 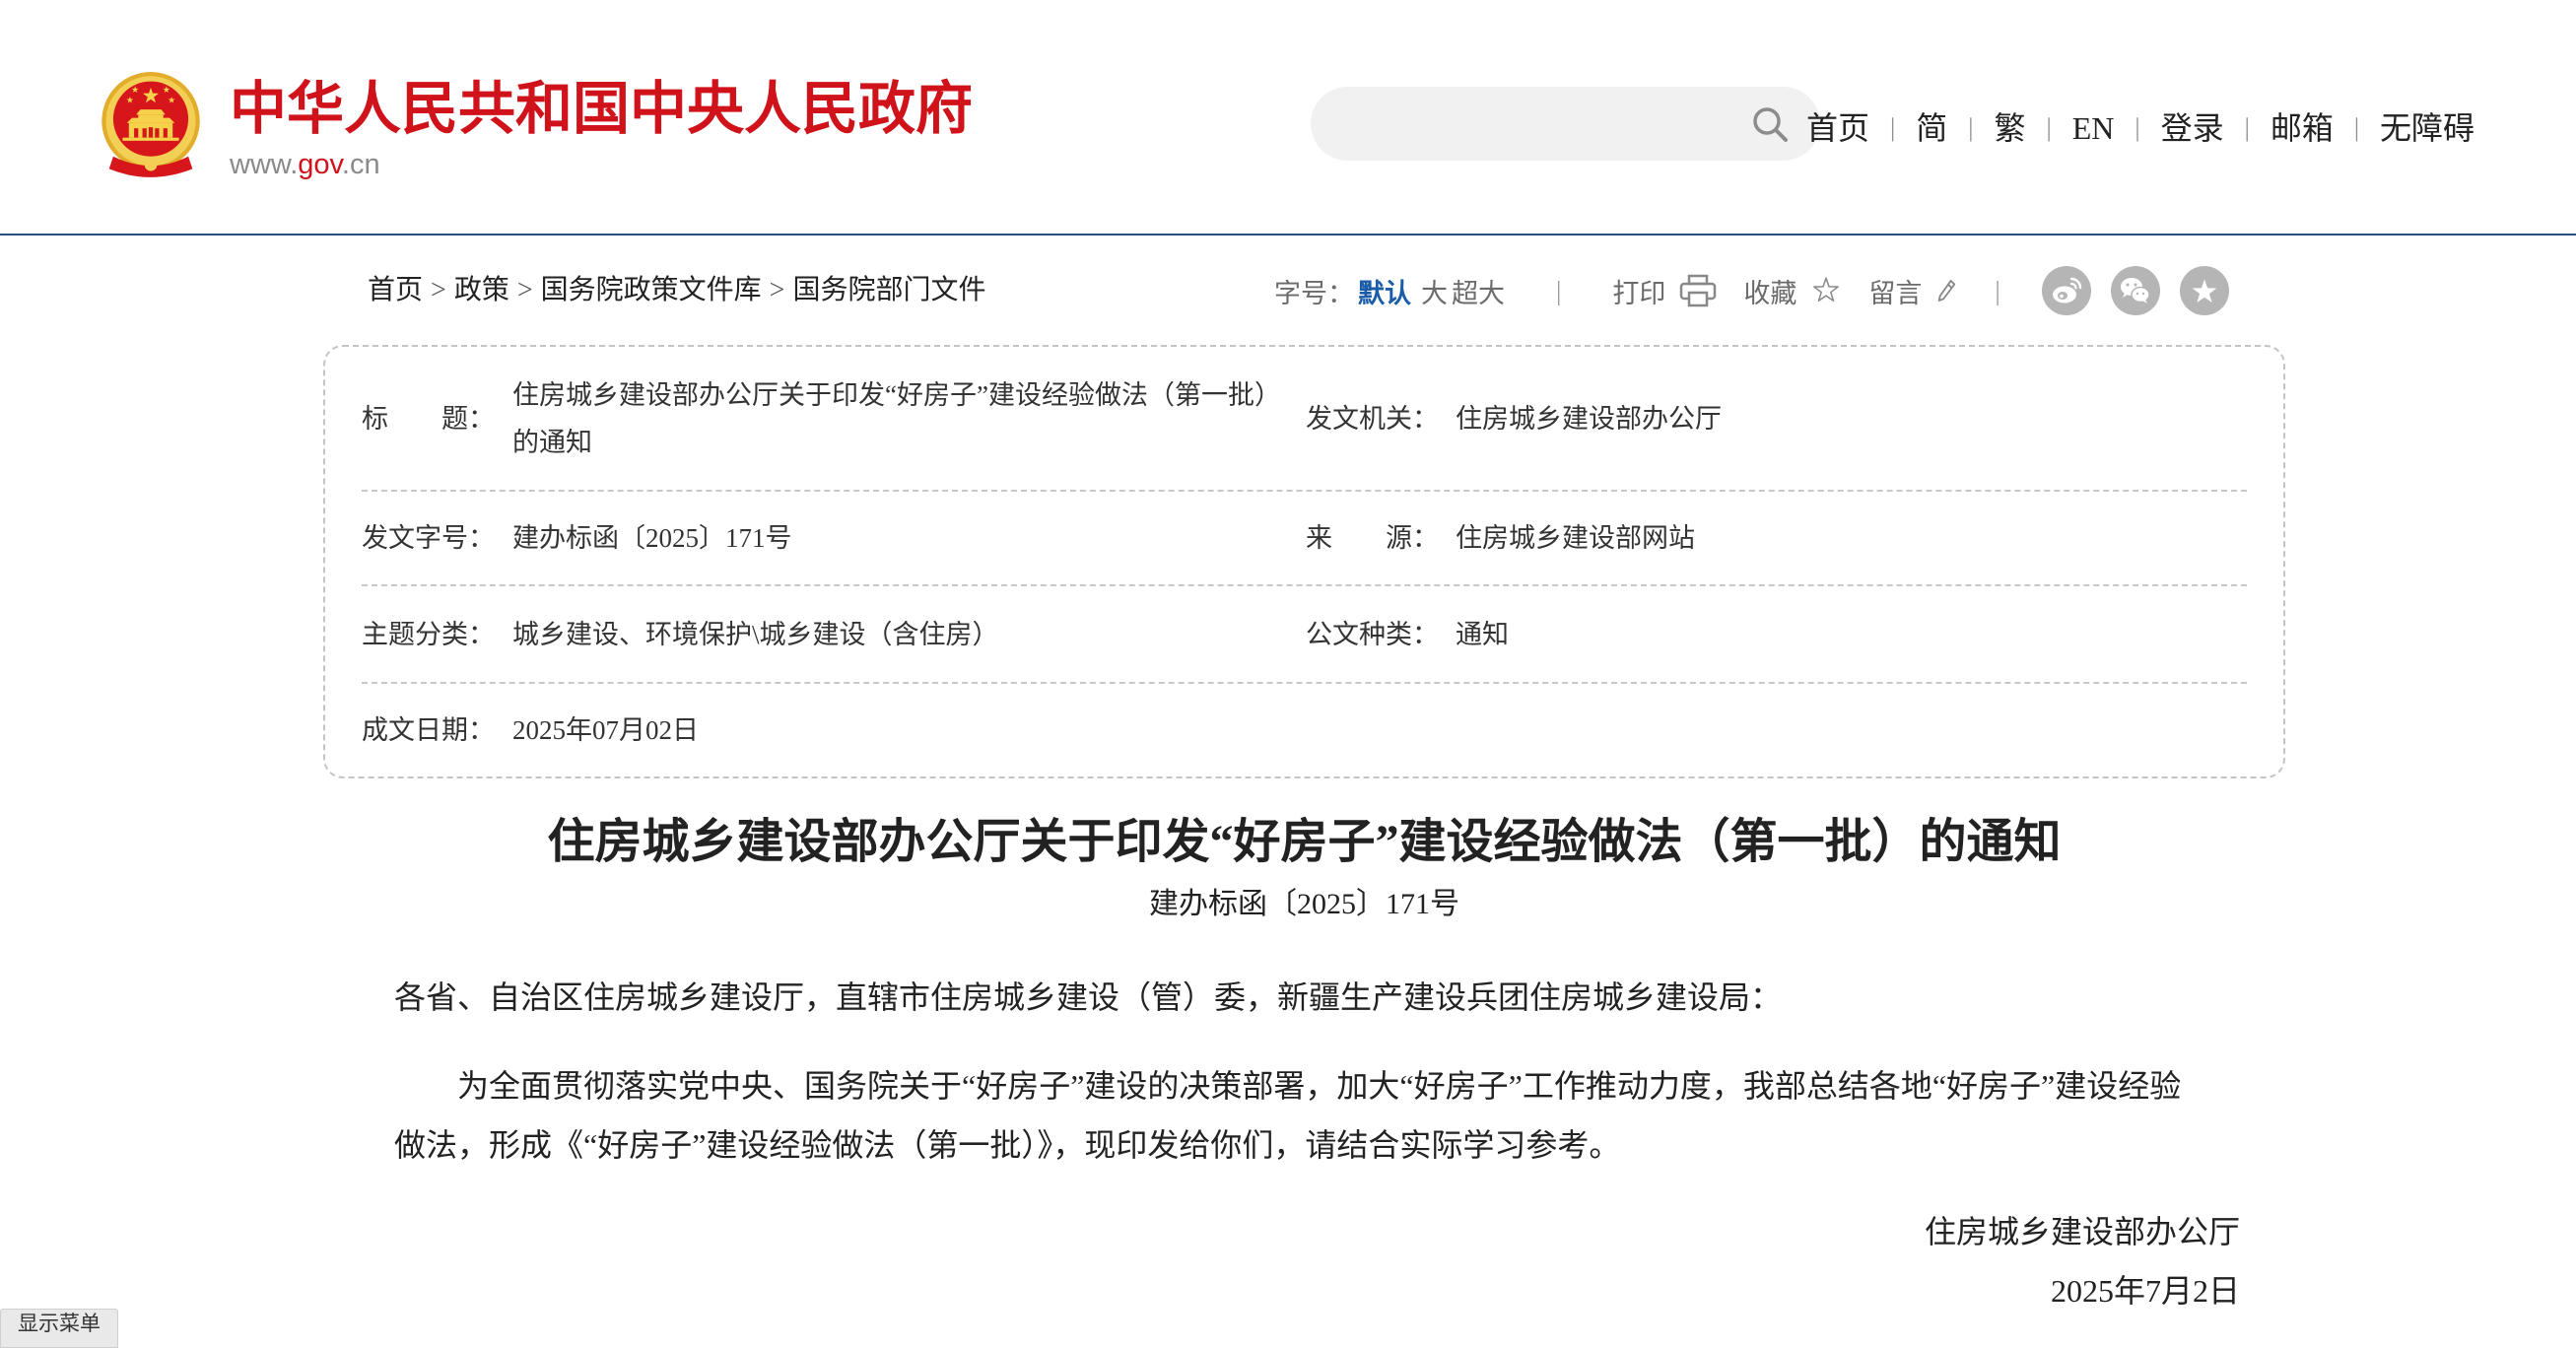 What do you see at coordinates (2009, 128) in the screenshot?
I see `nav-traditional-chinese: 繁` at bounding box center [2009, 128].